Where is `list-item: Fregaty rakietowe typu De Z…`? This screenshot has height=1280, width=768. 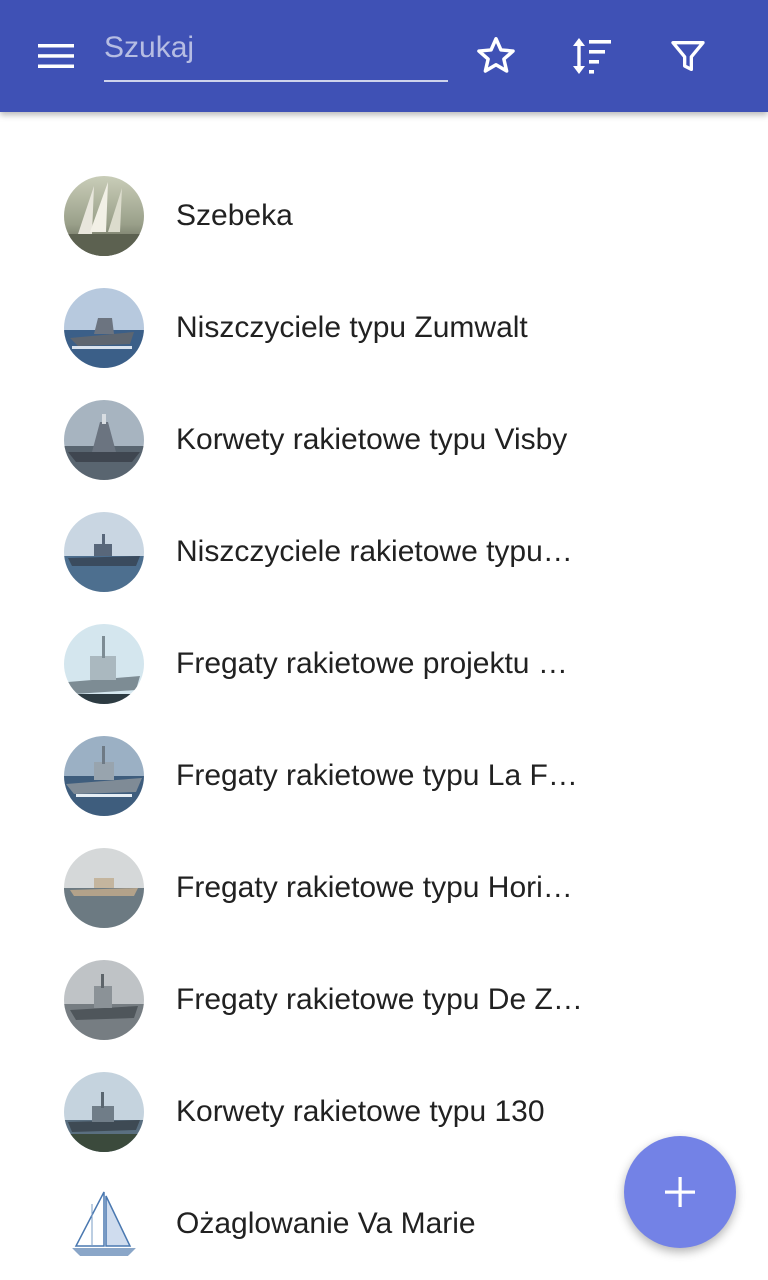 list-item: Fregaty rakietowe typu De Z… is located at coordinates (384, 1000).